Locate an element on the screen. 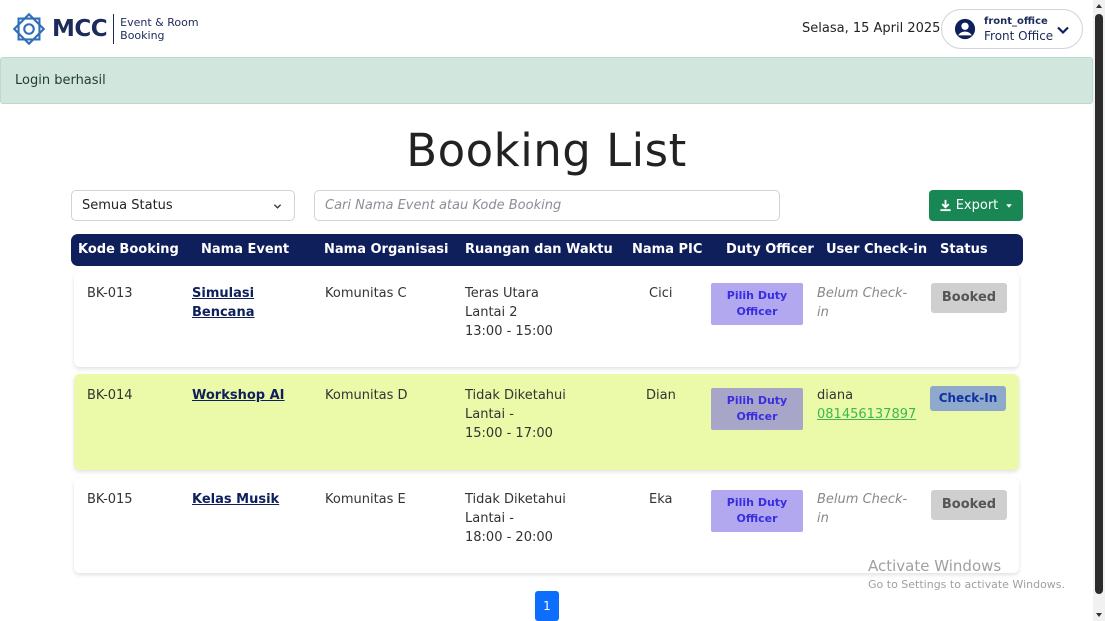 This screenshot has width=1105, height=621. export-button: Export is located at coordinates (976, 205).